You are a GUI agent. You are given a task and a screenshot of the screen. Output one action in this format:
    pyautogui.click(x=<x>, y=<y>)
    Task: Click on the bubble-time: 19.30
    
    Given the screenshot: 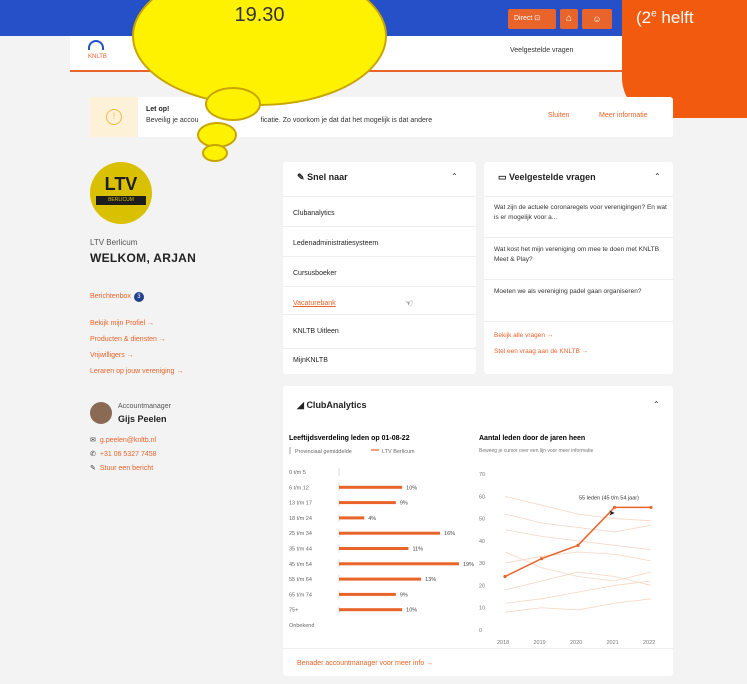 What is the action you would take?
    pyautogui.click(x=259, y=15)
    